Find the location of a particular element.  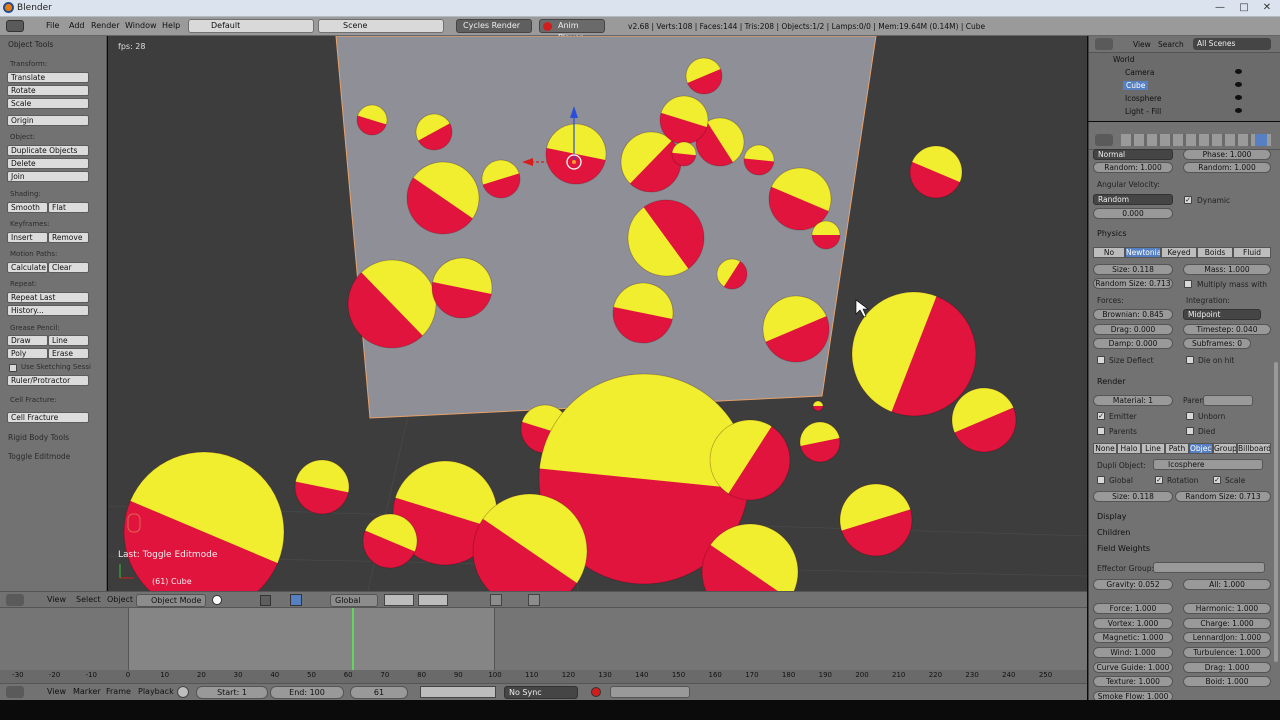

all-weight-field: All: 1.000 is located at coordinates (1227, 584).